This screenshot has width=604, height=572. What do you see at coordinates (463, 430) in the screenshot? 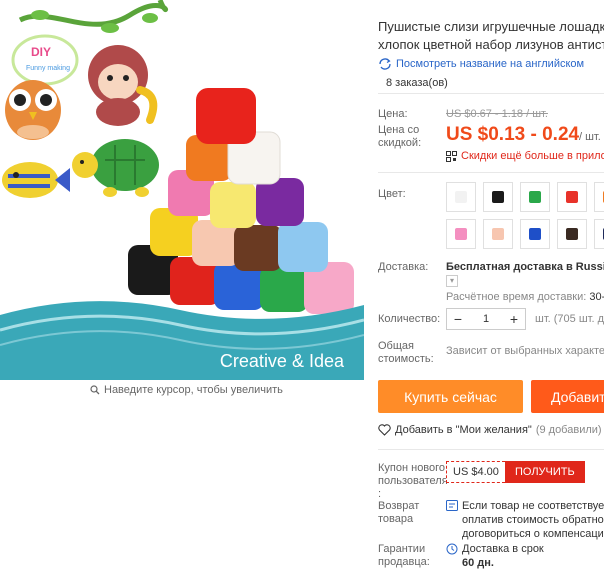
I see `wishlist-label: Добавить в "Мои желания"` at bounding box center [463, 430].